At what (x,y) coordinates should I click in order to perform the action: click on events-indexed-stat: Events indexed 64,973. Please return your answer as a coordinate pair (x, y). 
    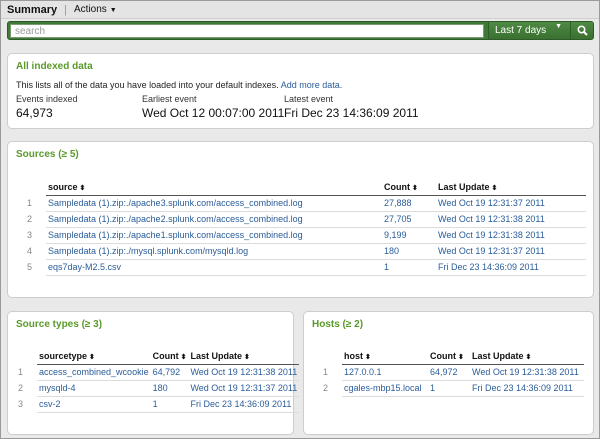
    Looking at the image, I should click on (47, 107).